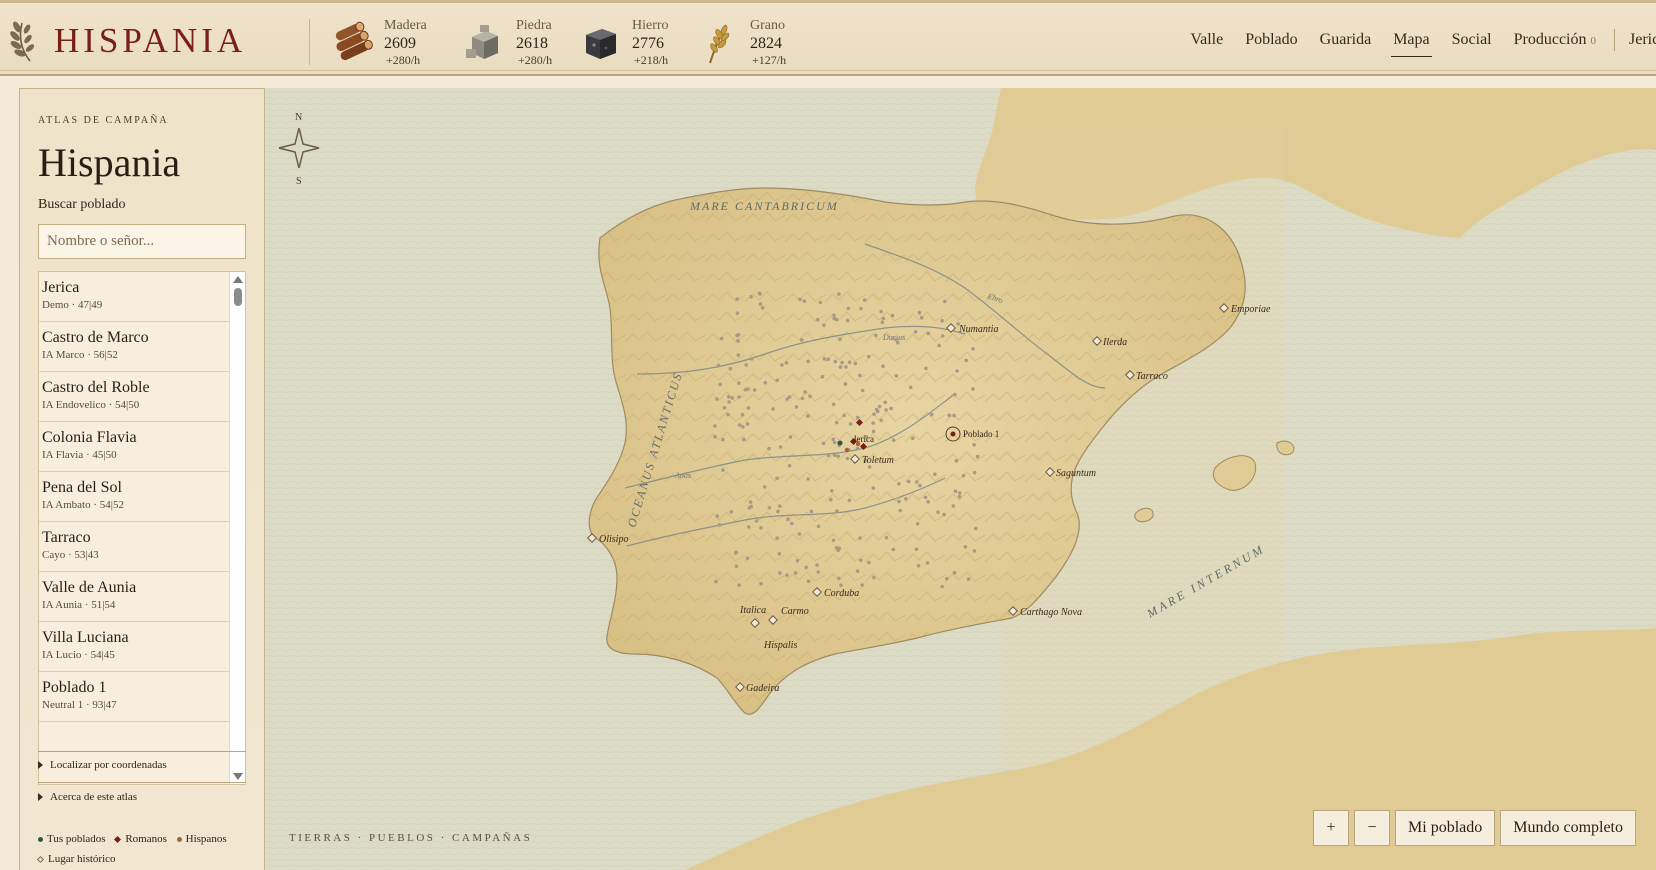 This screenshot has width=1656, height=870. Describe the element at coordinates (135, 347) in the screenshot. I see `list-item: Castro de Marco IA Marco · 56|52` at that location.